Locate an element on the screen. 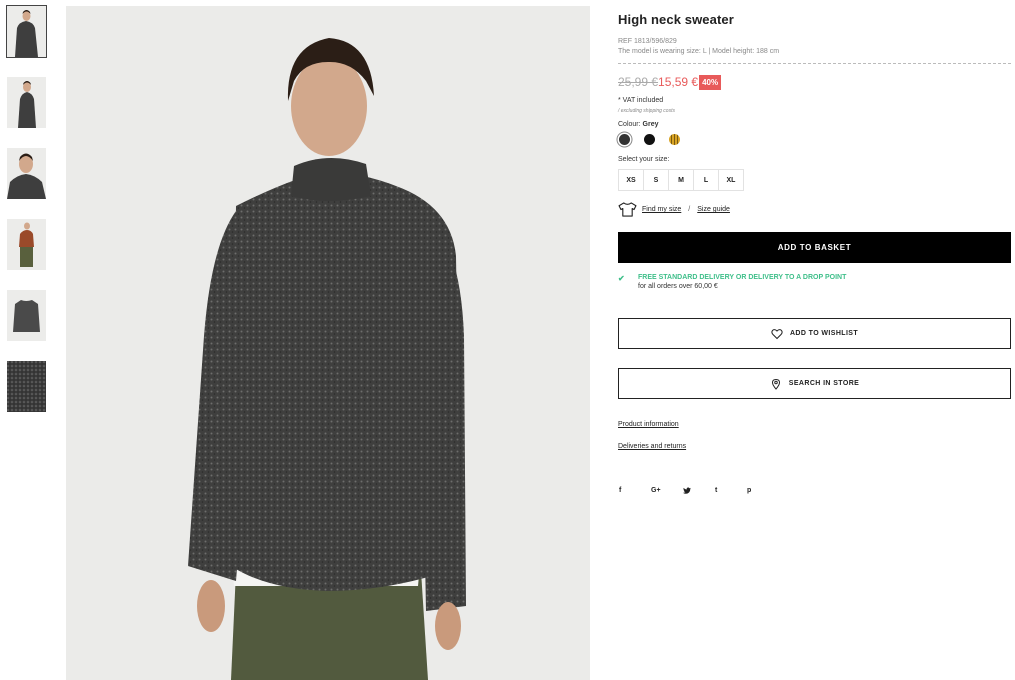 The height and width of the screenshot is (680, 1015). sale-price: 15,59 € is located at coordinates (678, 82).